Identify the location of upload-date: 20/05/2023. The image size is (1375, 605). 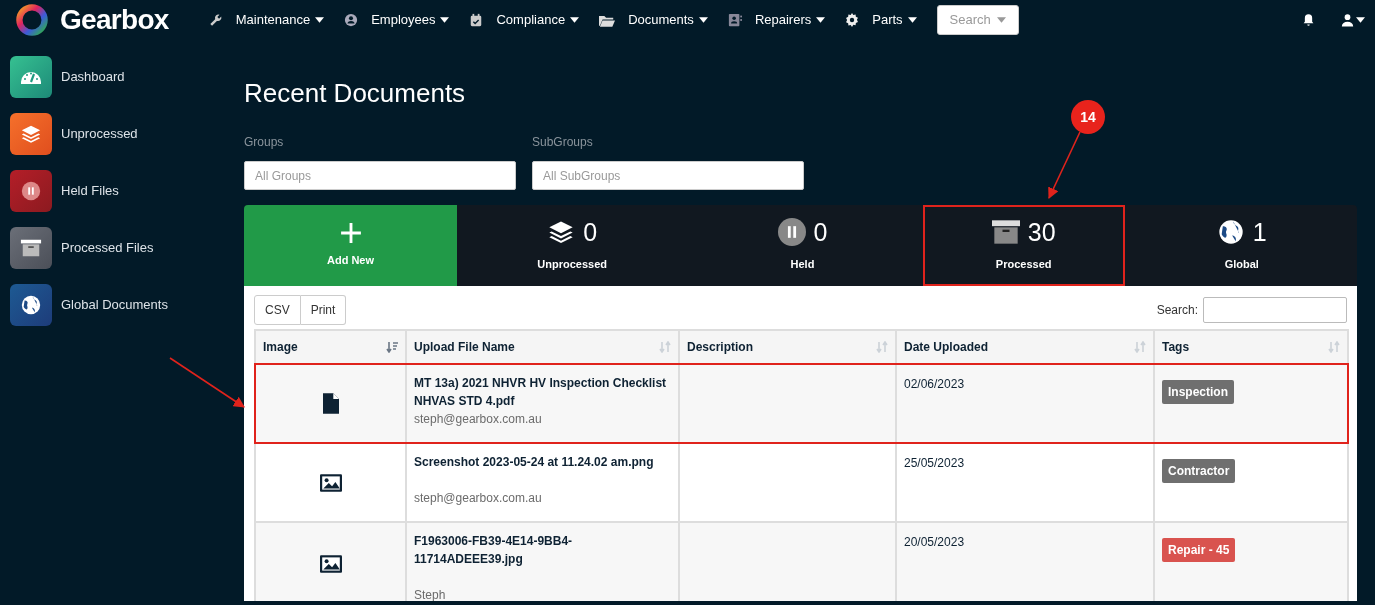
(934, 542).